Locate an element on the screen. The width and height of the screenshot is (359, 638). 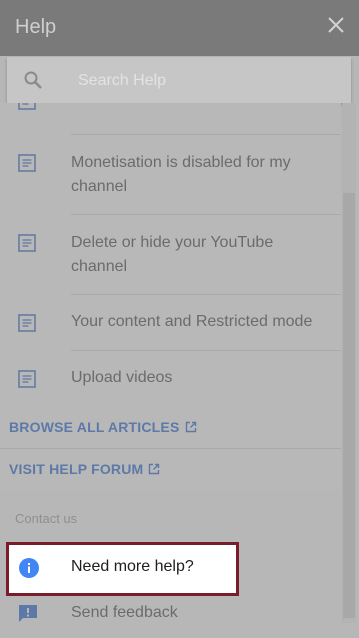
article-label: Upload videos is located at coordinates (122, 377).